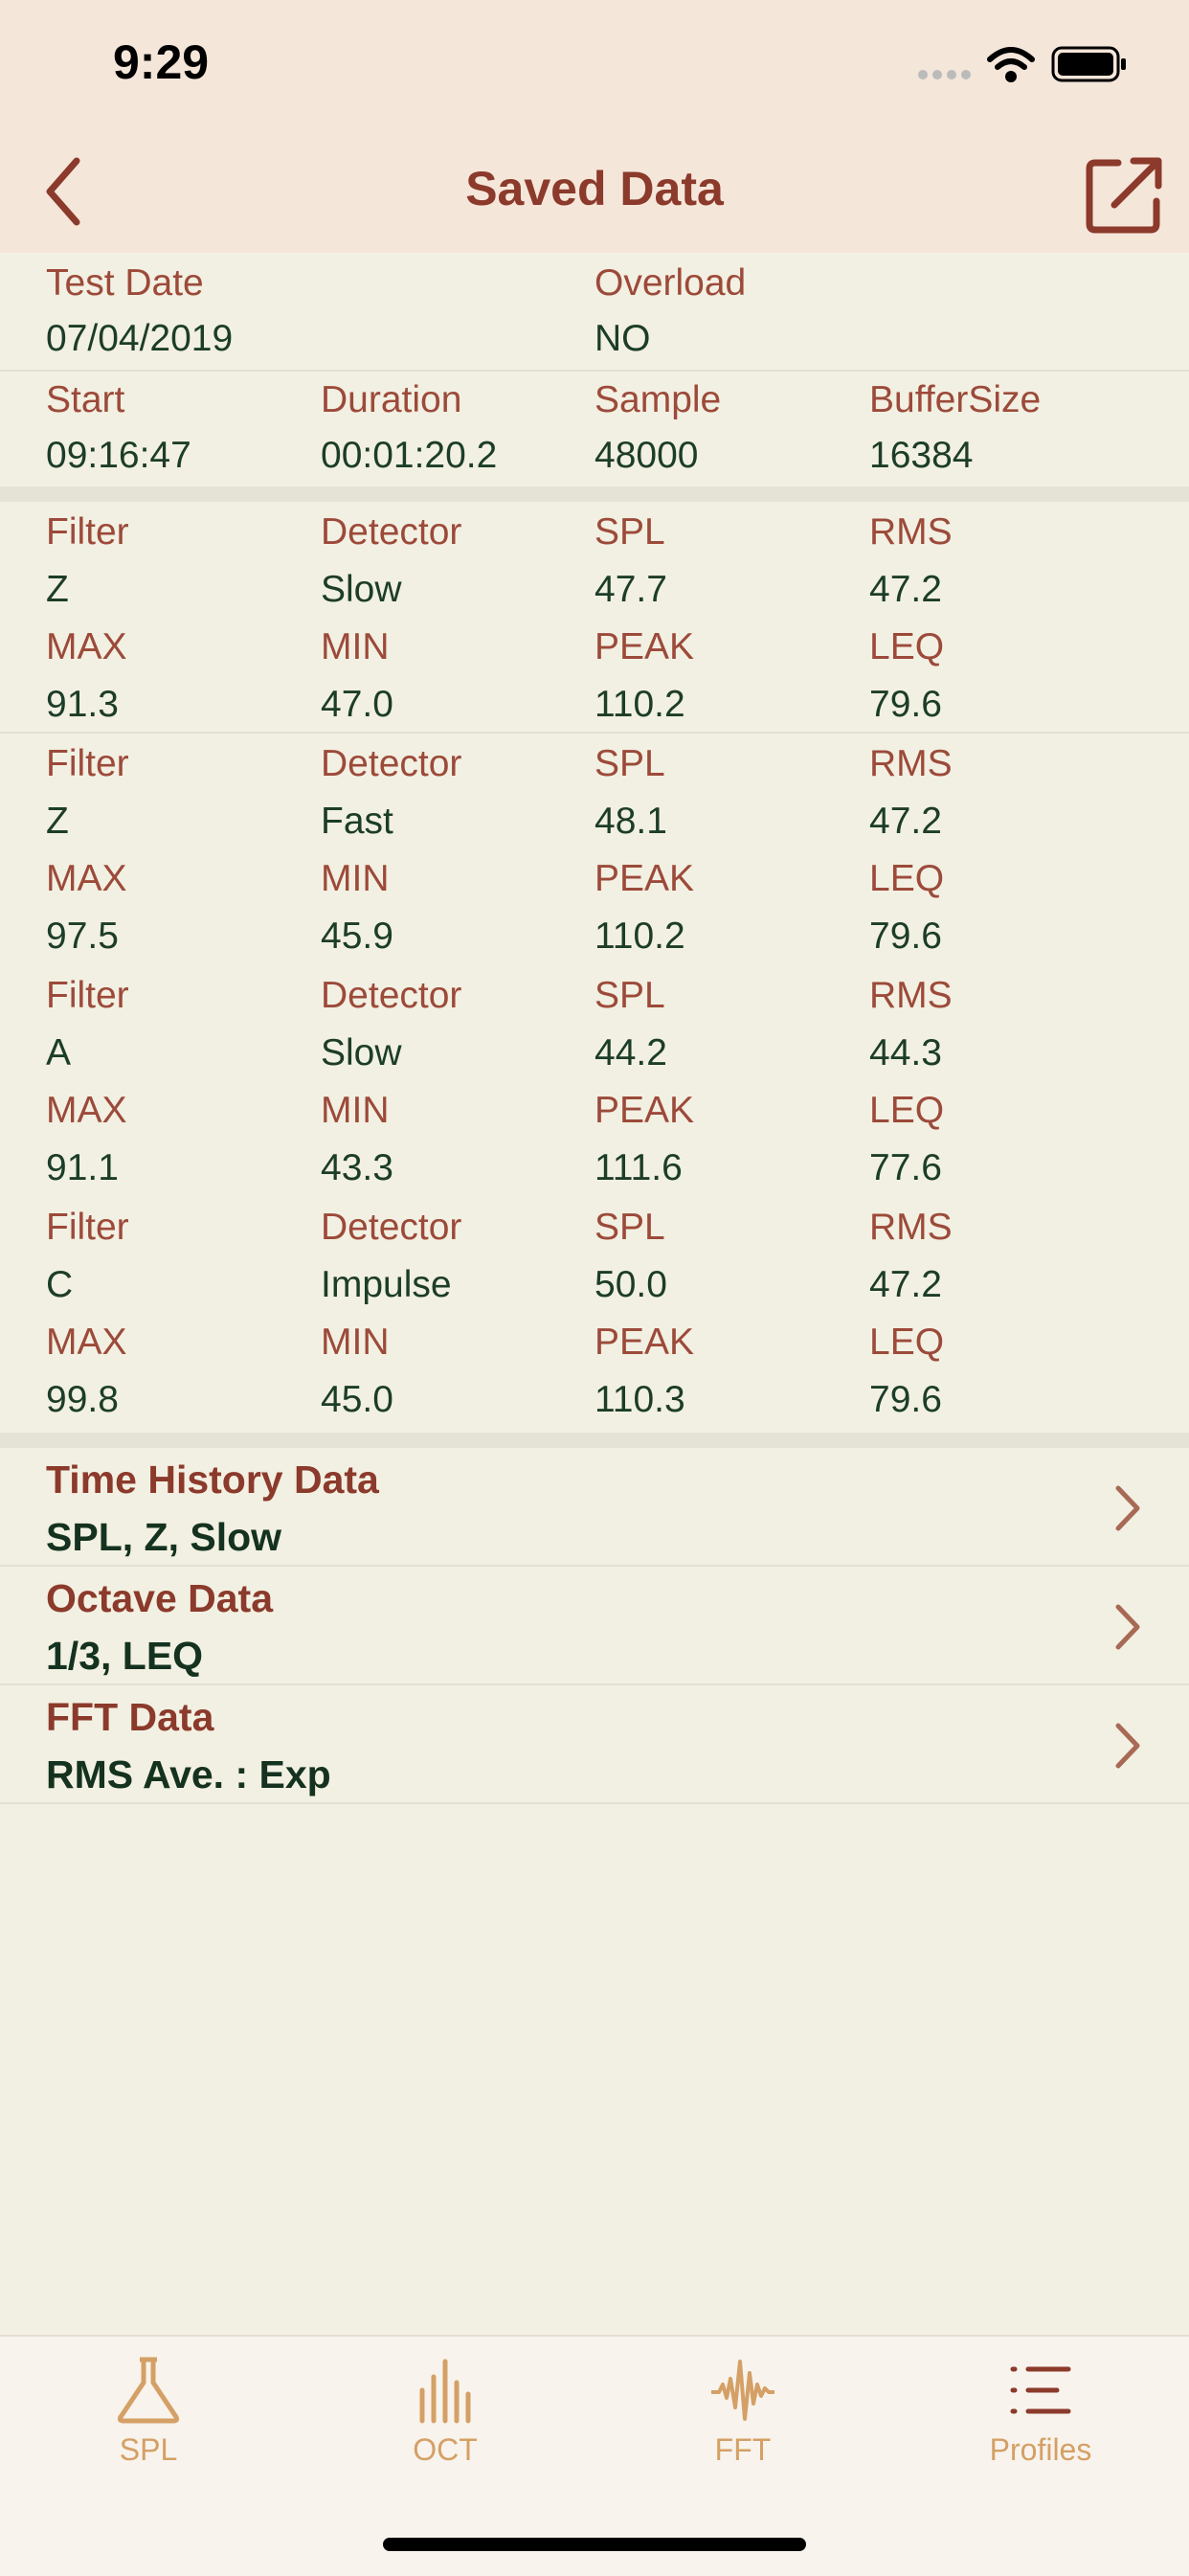 The image size is (1189, 2576). Describe the element at coordinates (594, 311) in the screenshot. I see `summary-date-row: Test Date 07/04/2019 Overload NO` at that location.